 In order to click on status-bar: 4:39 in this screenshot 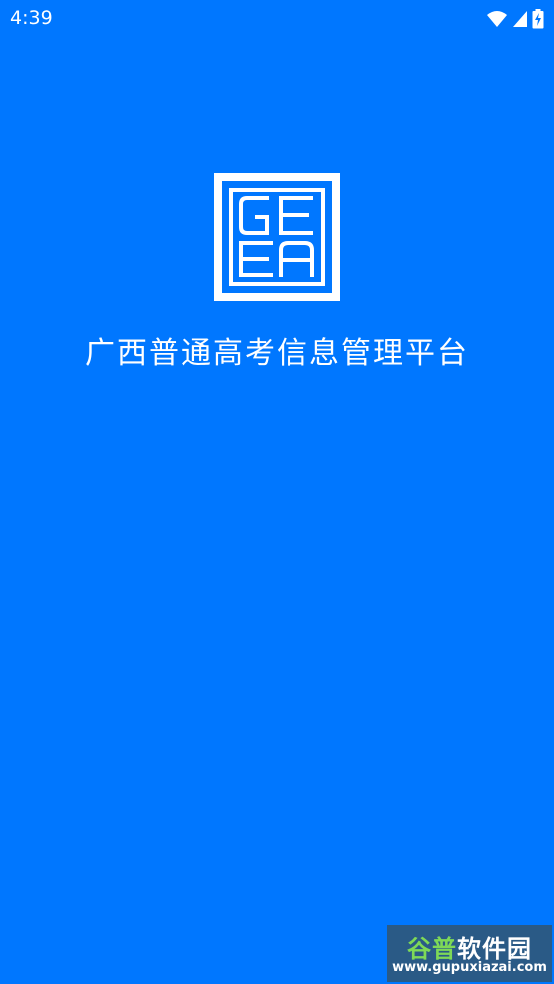, I will do `click(277, 19)`.